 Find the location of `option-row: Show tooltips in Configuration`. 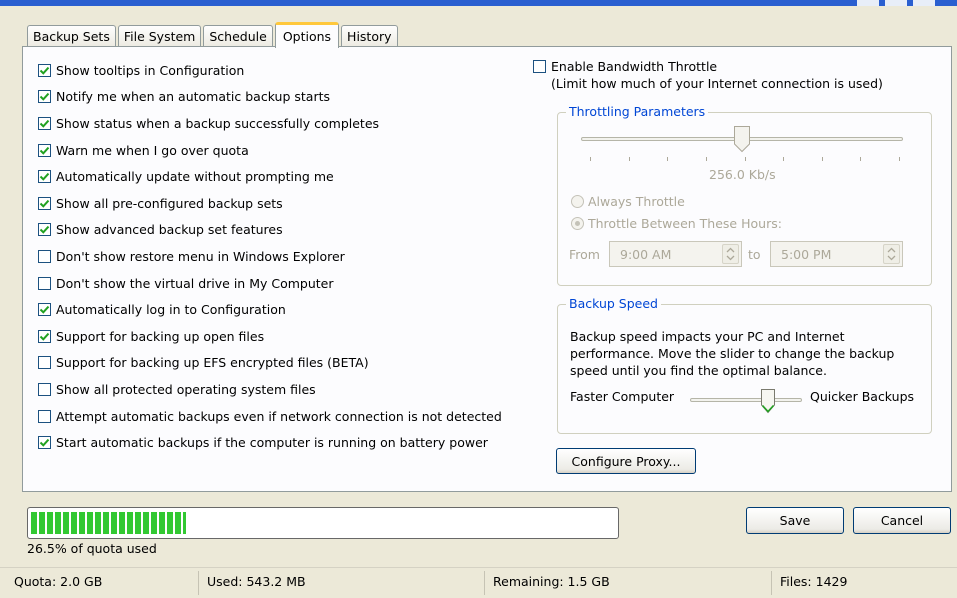

option-row: Show tooltips in Configuration is located at coordinates (270, 70).